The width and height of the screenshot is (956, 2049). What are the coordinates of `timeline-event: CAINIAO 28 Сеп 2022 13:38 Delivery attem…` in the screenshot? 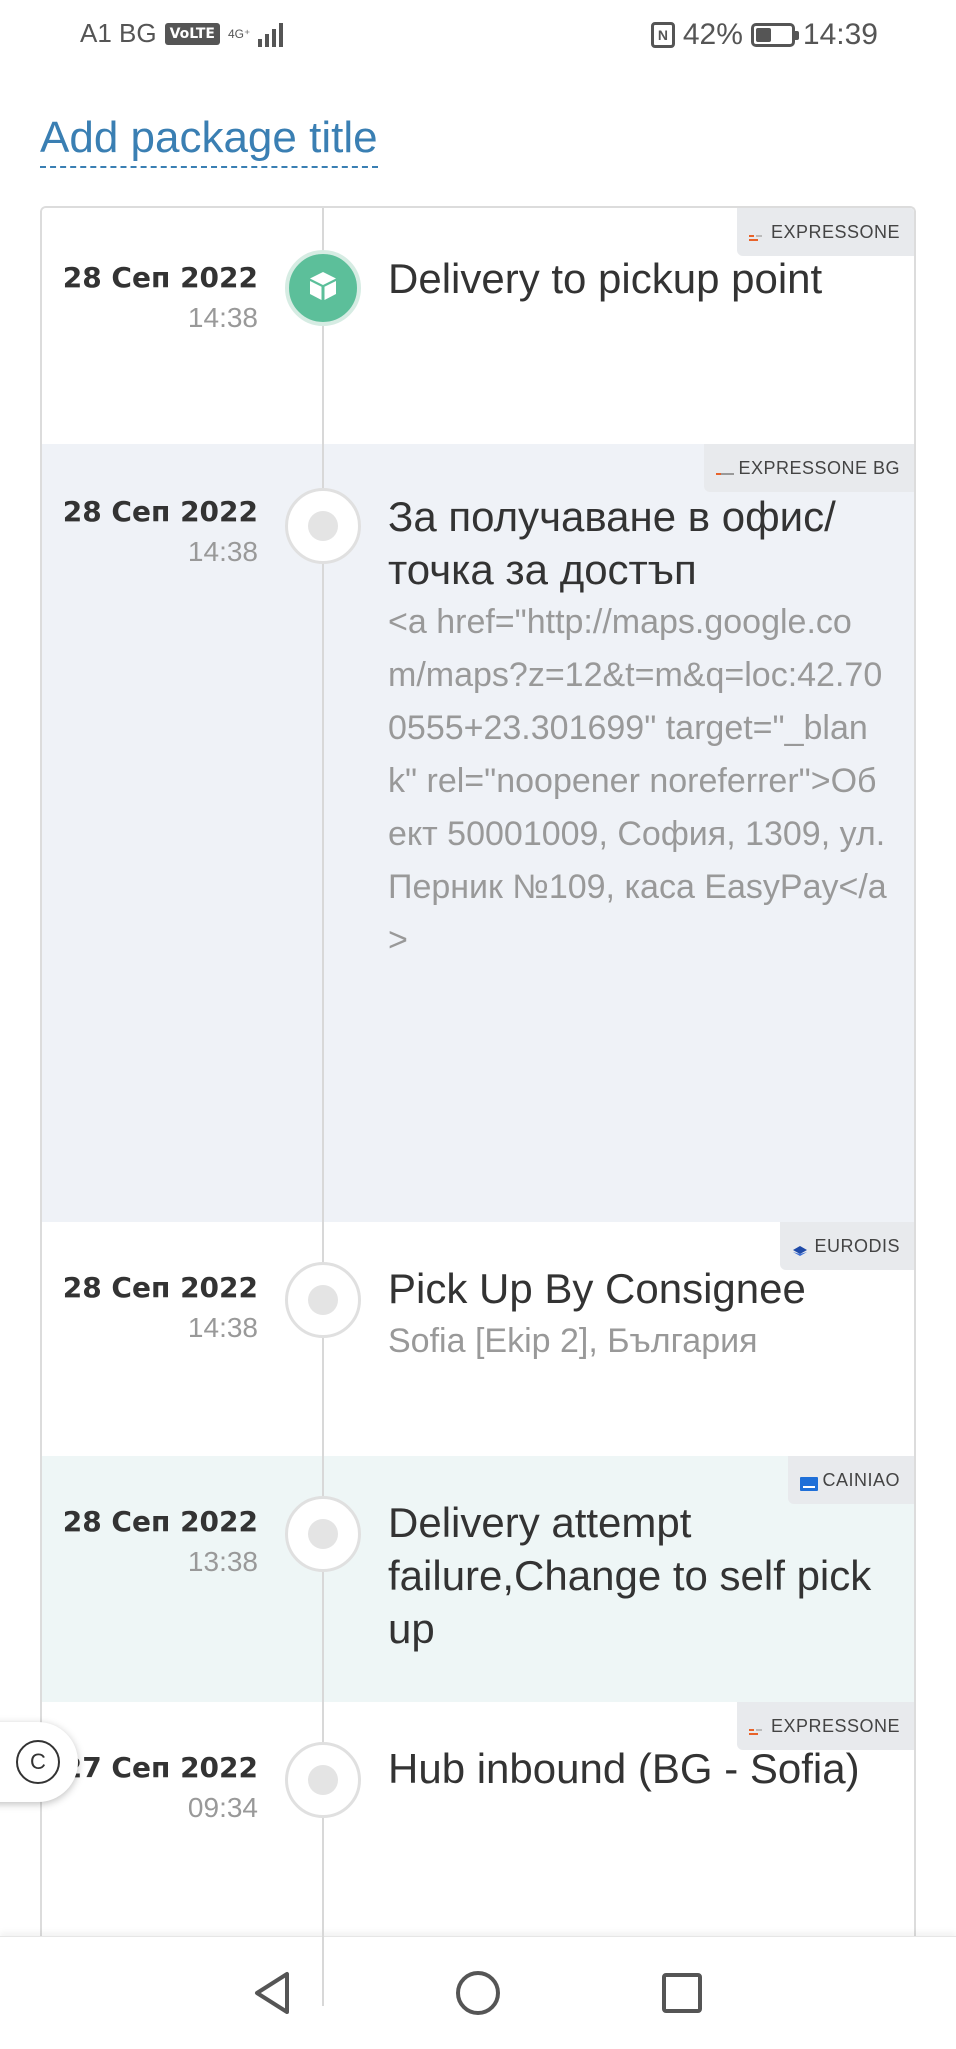 It's located at (478, 1579).